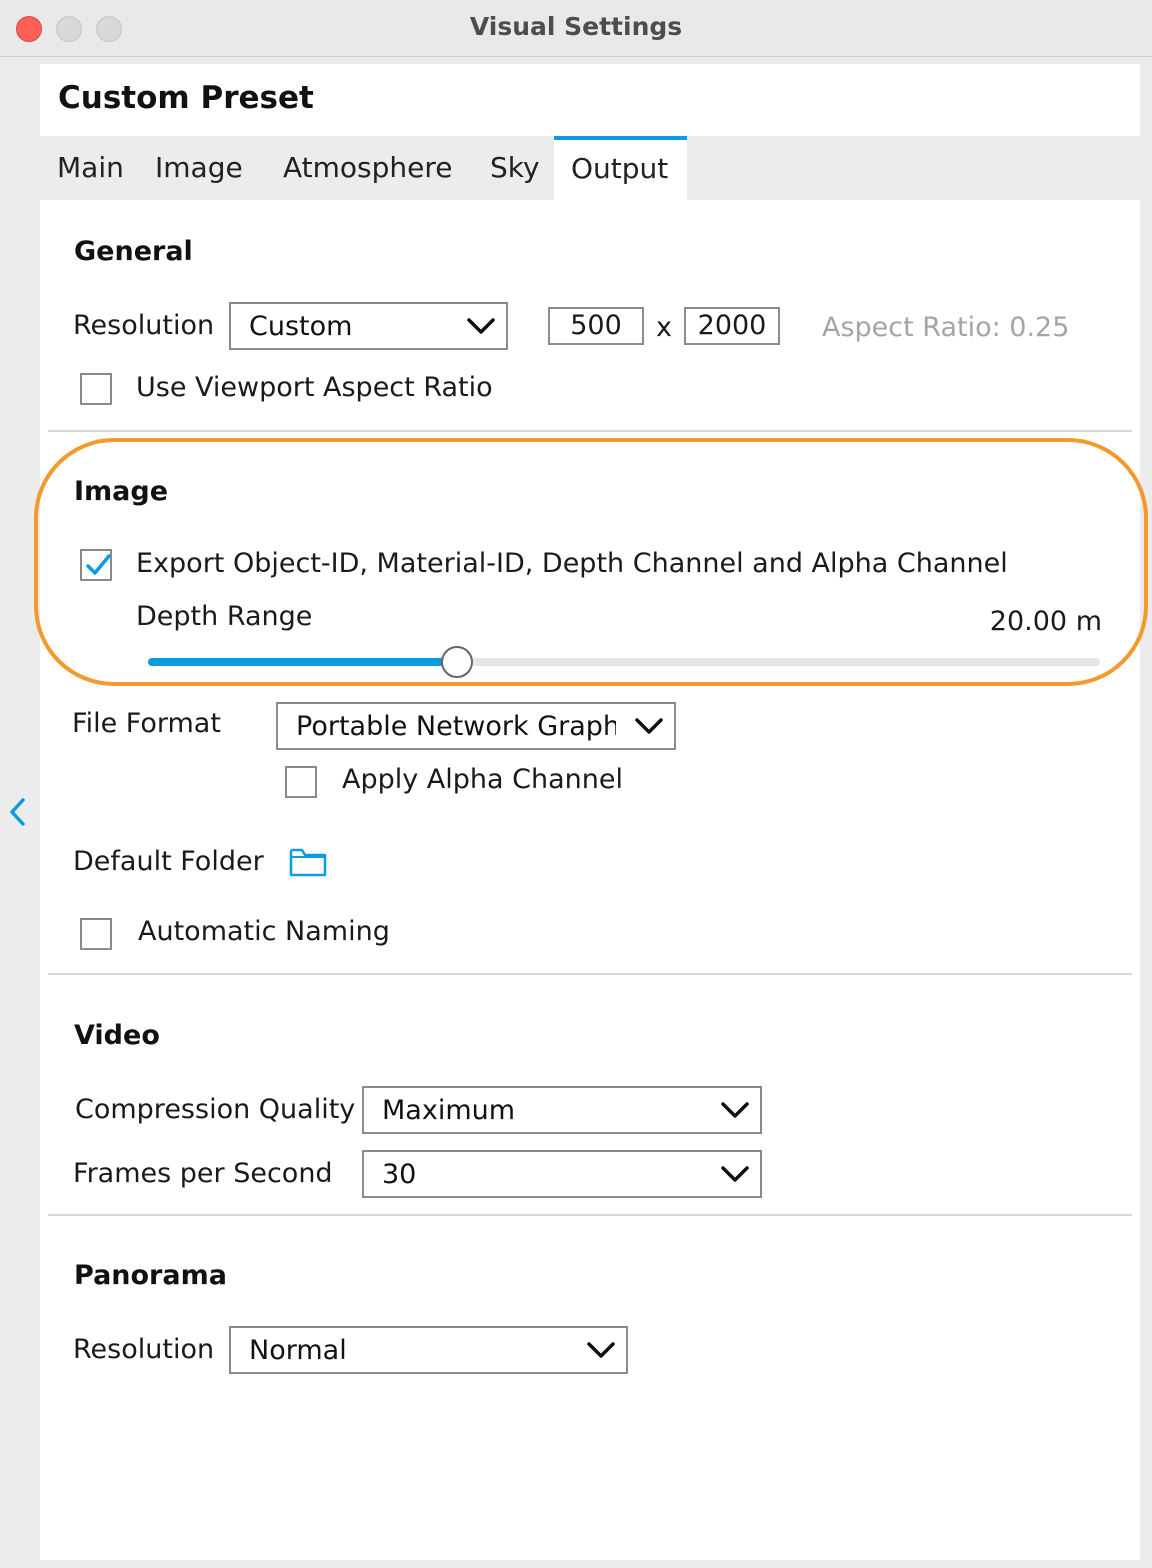  Describe the element at coordinates (368, 168) in the screenshot. I see `tab-atmosphere: Atmosphere` at that location.